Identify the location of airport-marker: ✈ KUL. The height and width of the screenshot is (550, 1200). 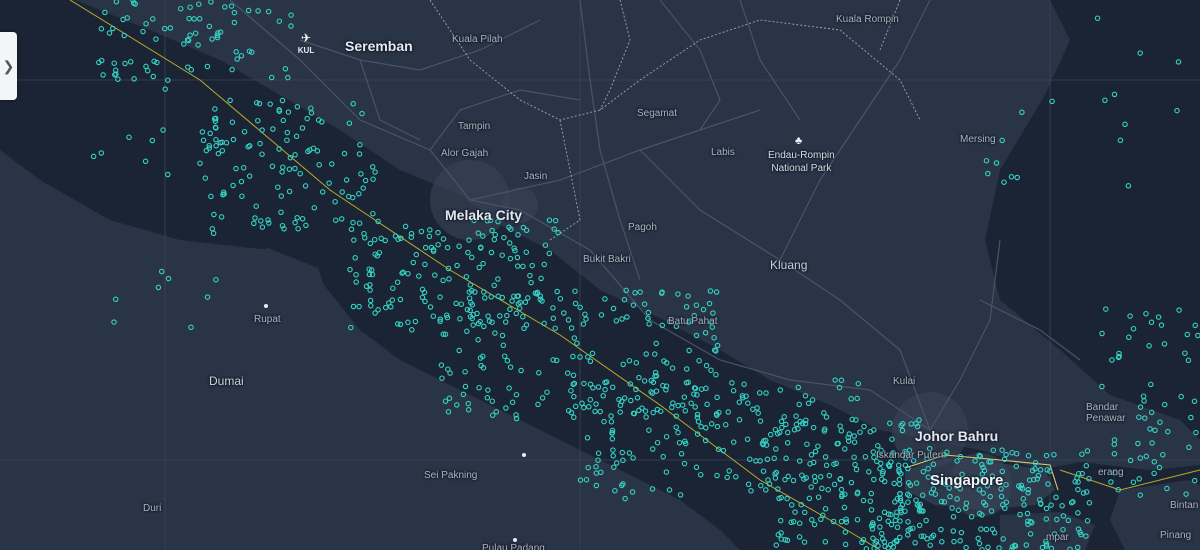
(306, 43).